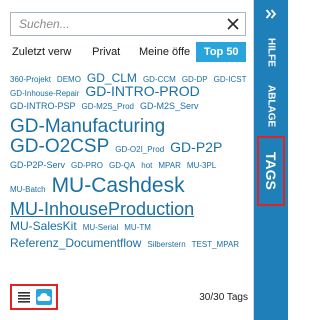 This screenshot has width=320, height=320. I want to click on sidebar-item-ablage: ABLAGE, so click(271, 106).